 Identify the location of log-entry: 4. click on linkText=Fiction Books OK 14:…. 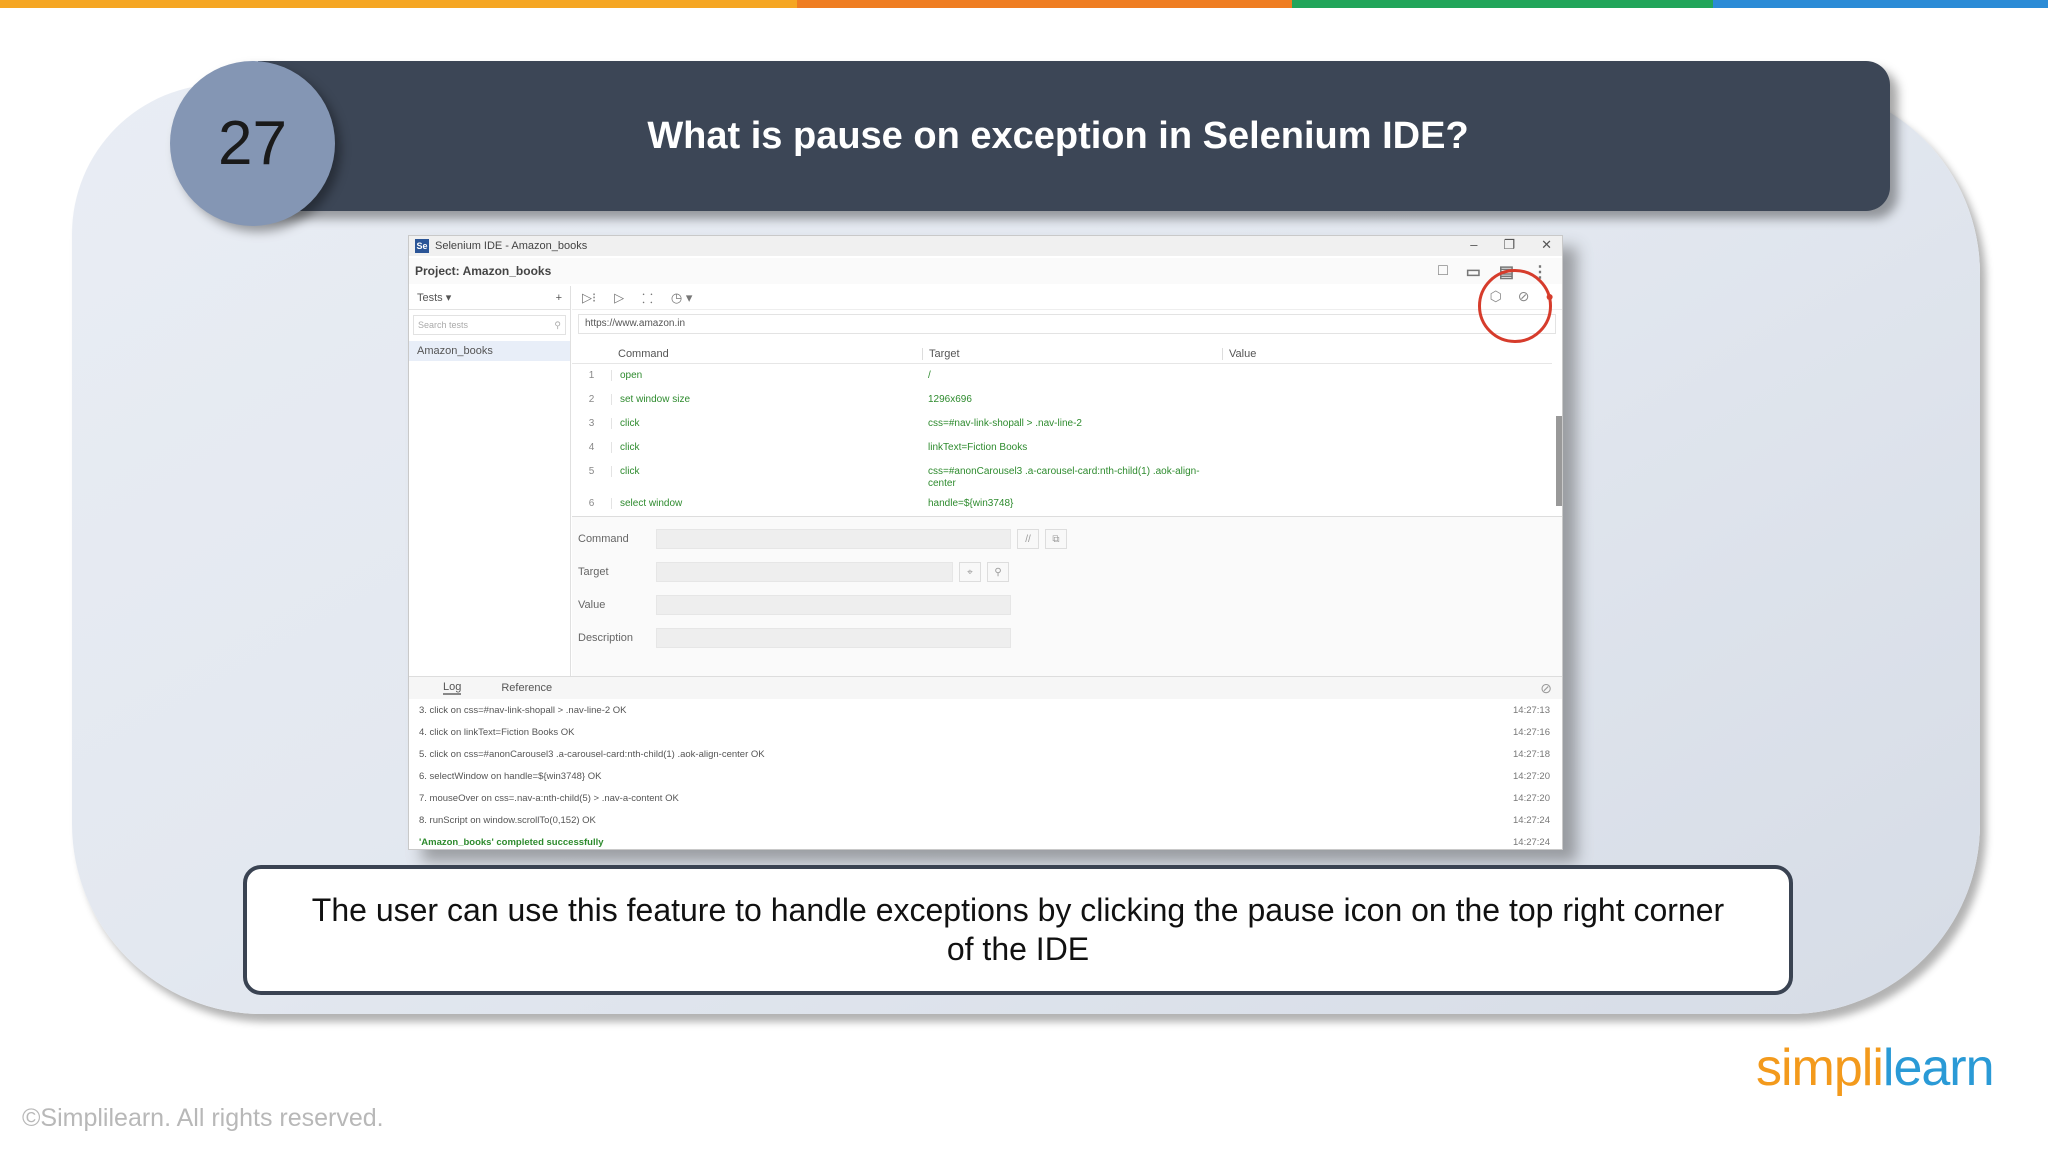
(984, 732).